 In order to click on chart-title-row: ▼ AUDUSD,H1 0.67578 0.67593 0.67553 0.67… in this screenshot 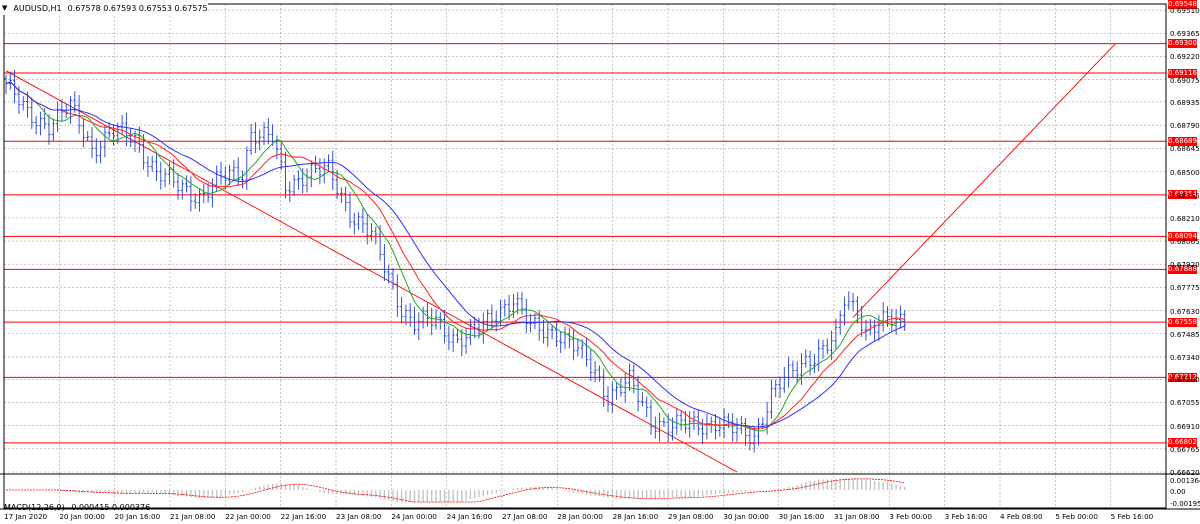, I will do `click(105, 8)`.